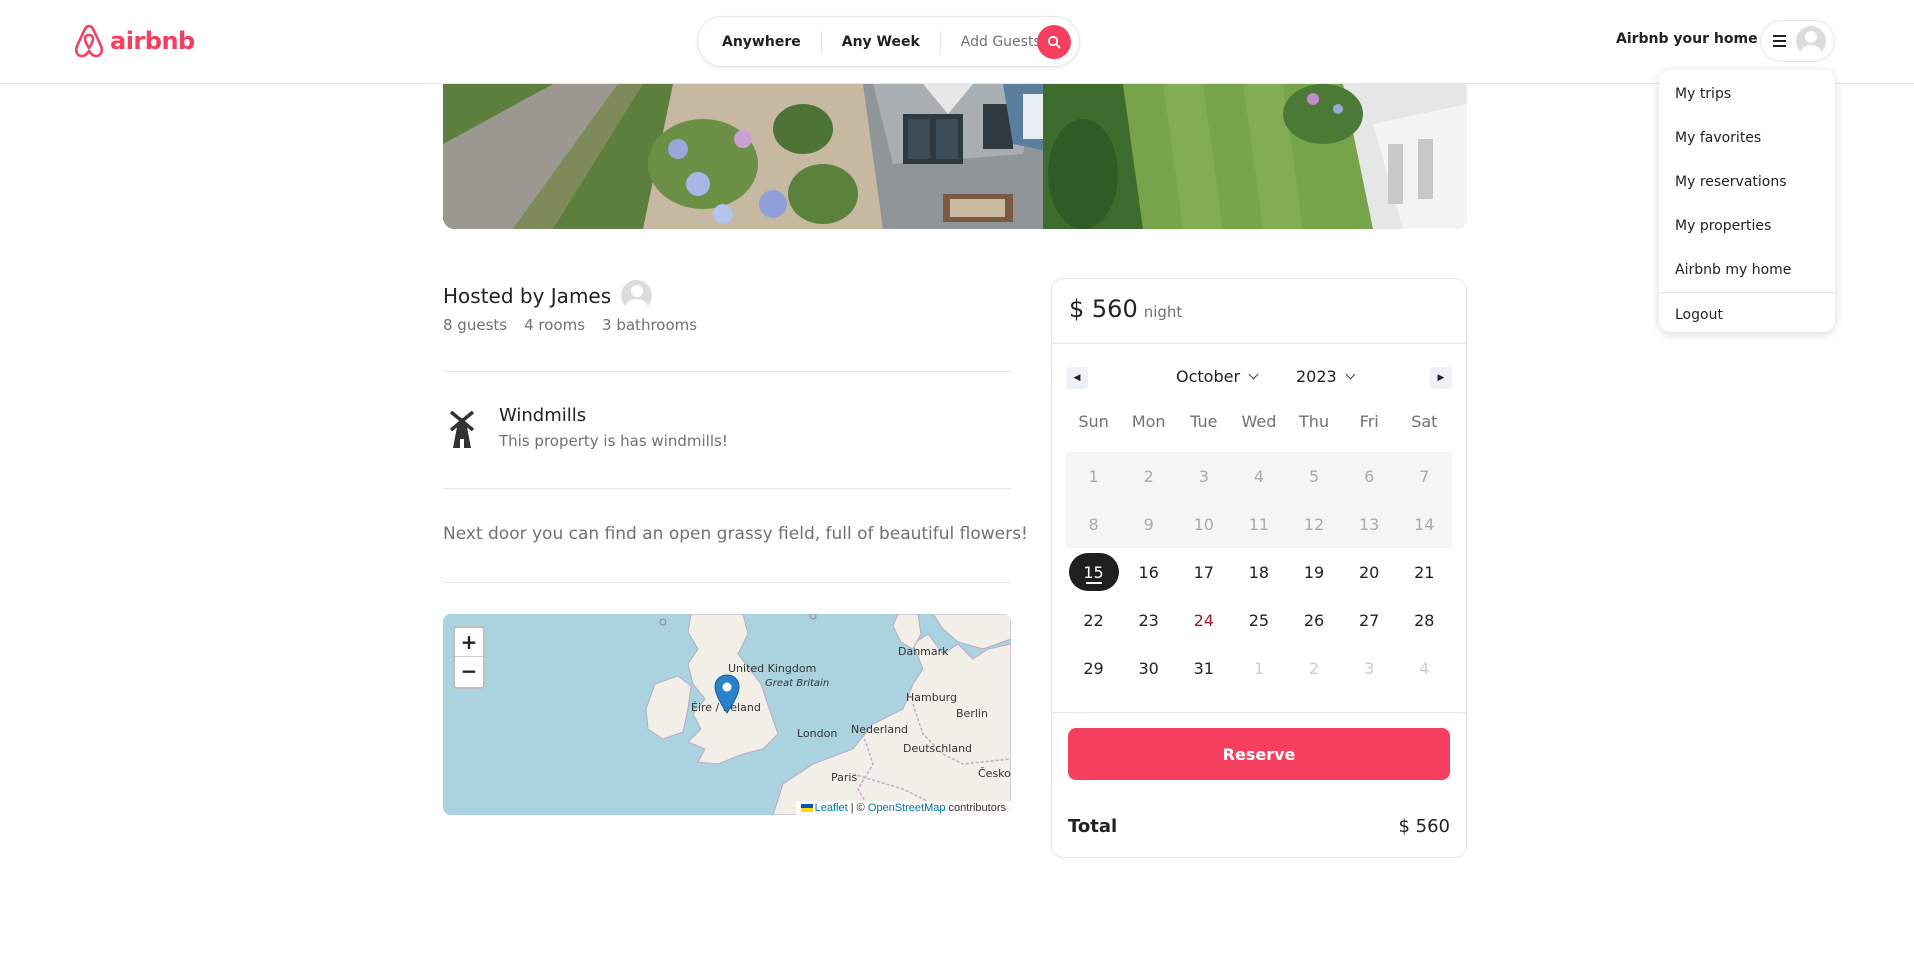 This screenshot has width=1914, height=969. Describe the element at coordinates (527, 295) in the screenshot. I see `host-name: Hosted by James` at that location.